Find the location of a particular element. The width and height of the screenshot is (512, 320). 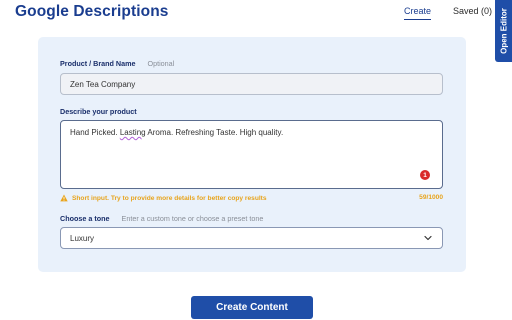

product-label-row: Product / Brand Name Optional is located at coordinates (117, 63).